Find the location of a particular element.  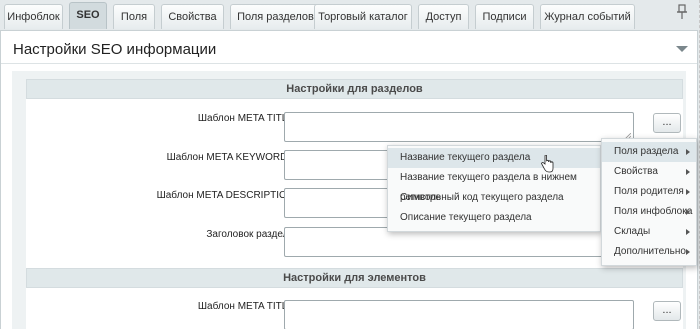

menu-item-label: Поля родителя is located at coordinates (649, 191).